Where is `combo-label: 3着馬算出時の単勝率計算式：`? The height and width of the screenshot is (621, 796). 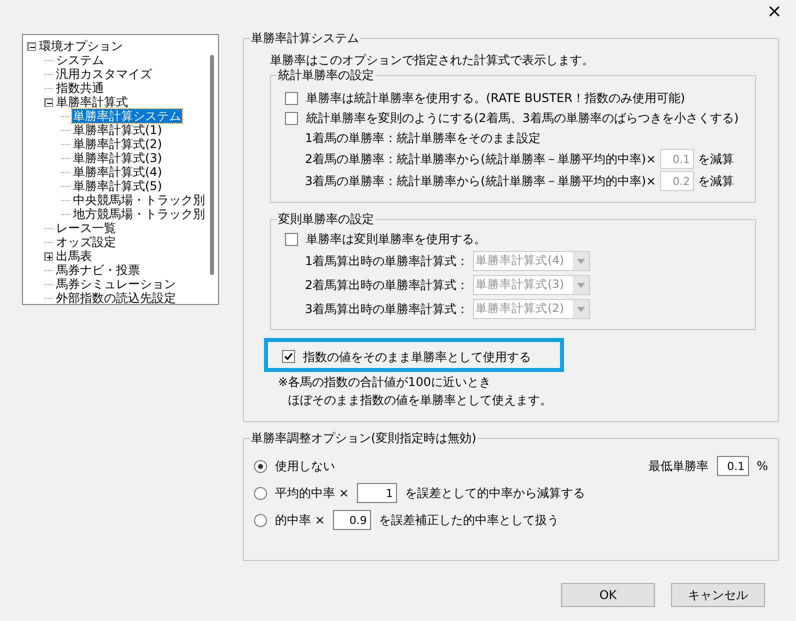
combo-label: 3着馬算出時の単勝率計算式： is located at coordinates (387, 309).